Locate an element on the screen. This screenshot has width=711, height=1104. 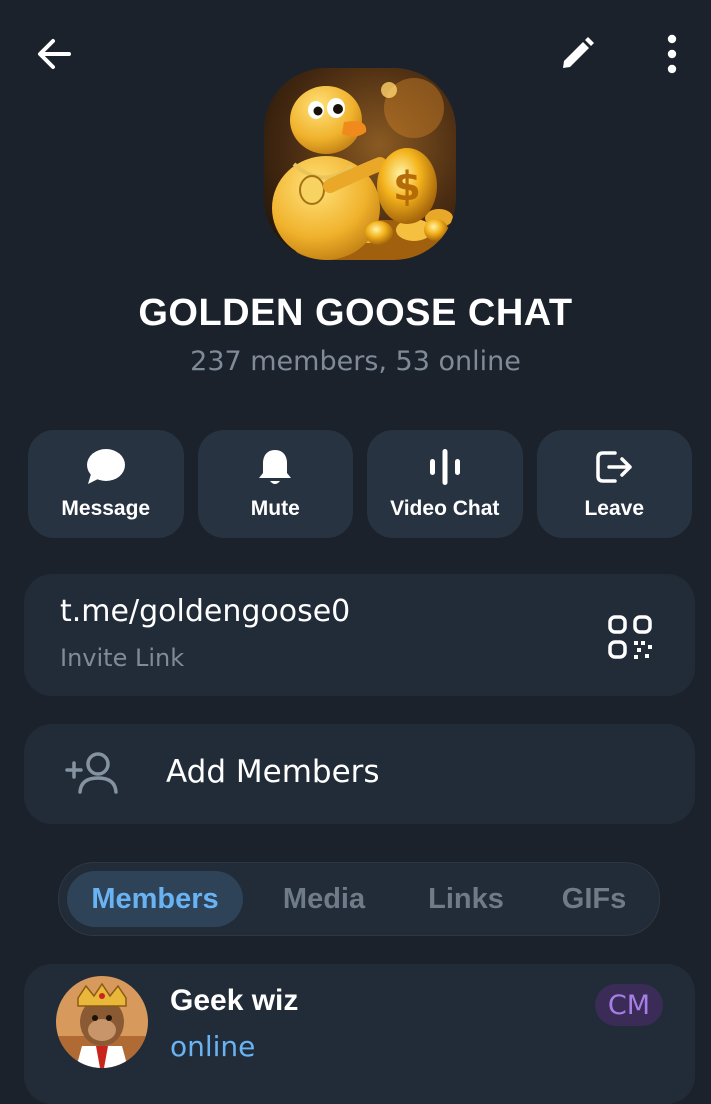
bell-icon is located at coordinates (275, 467).